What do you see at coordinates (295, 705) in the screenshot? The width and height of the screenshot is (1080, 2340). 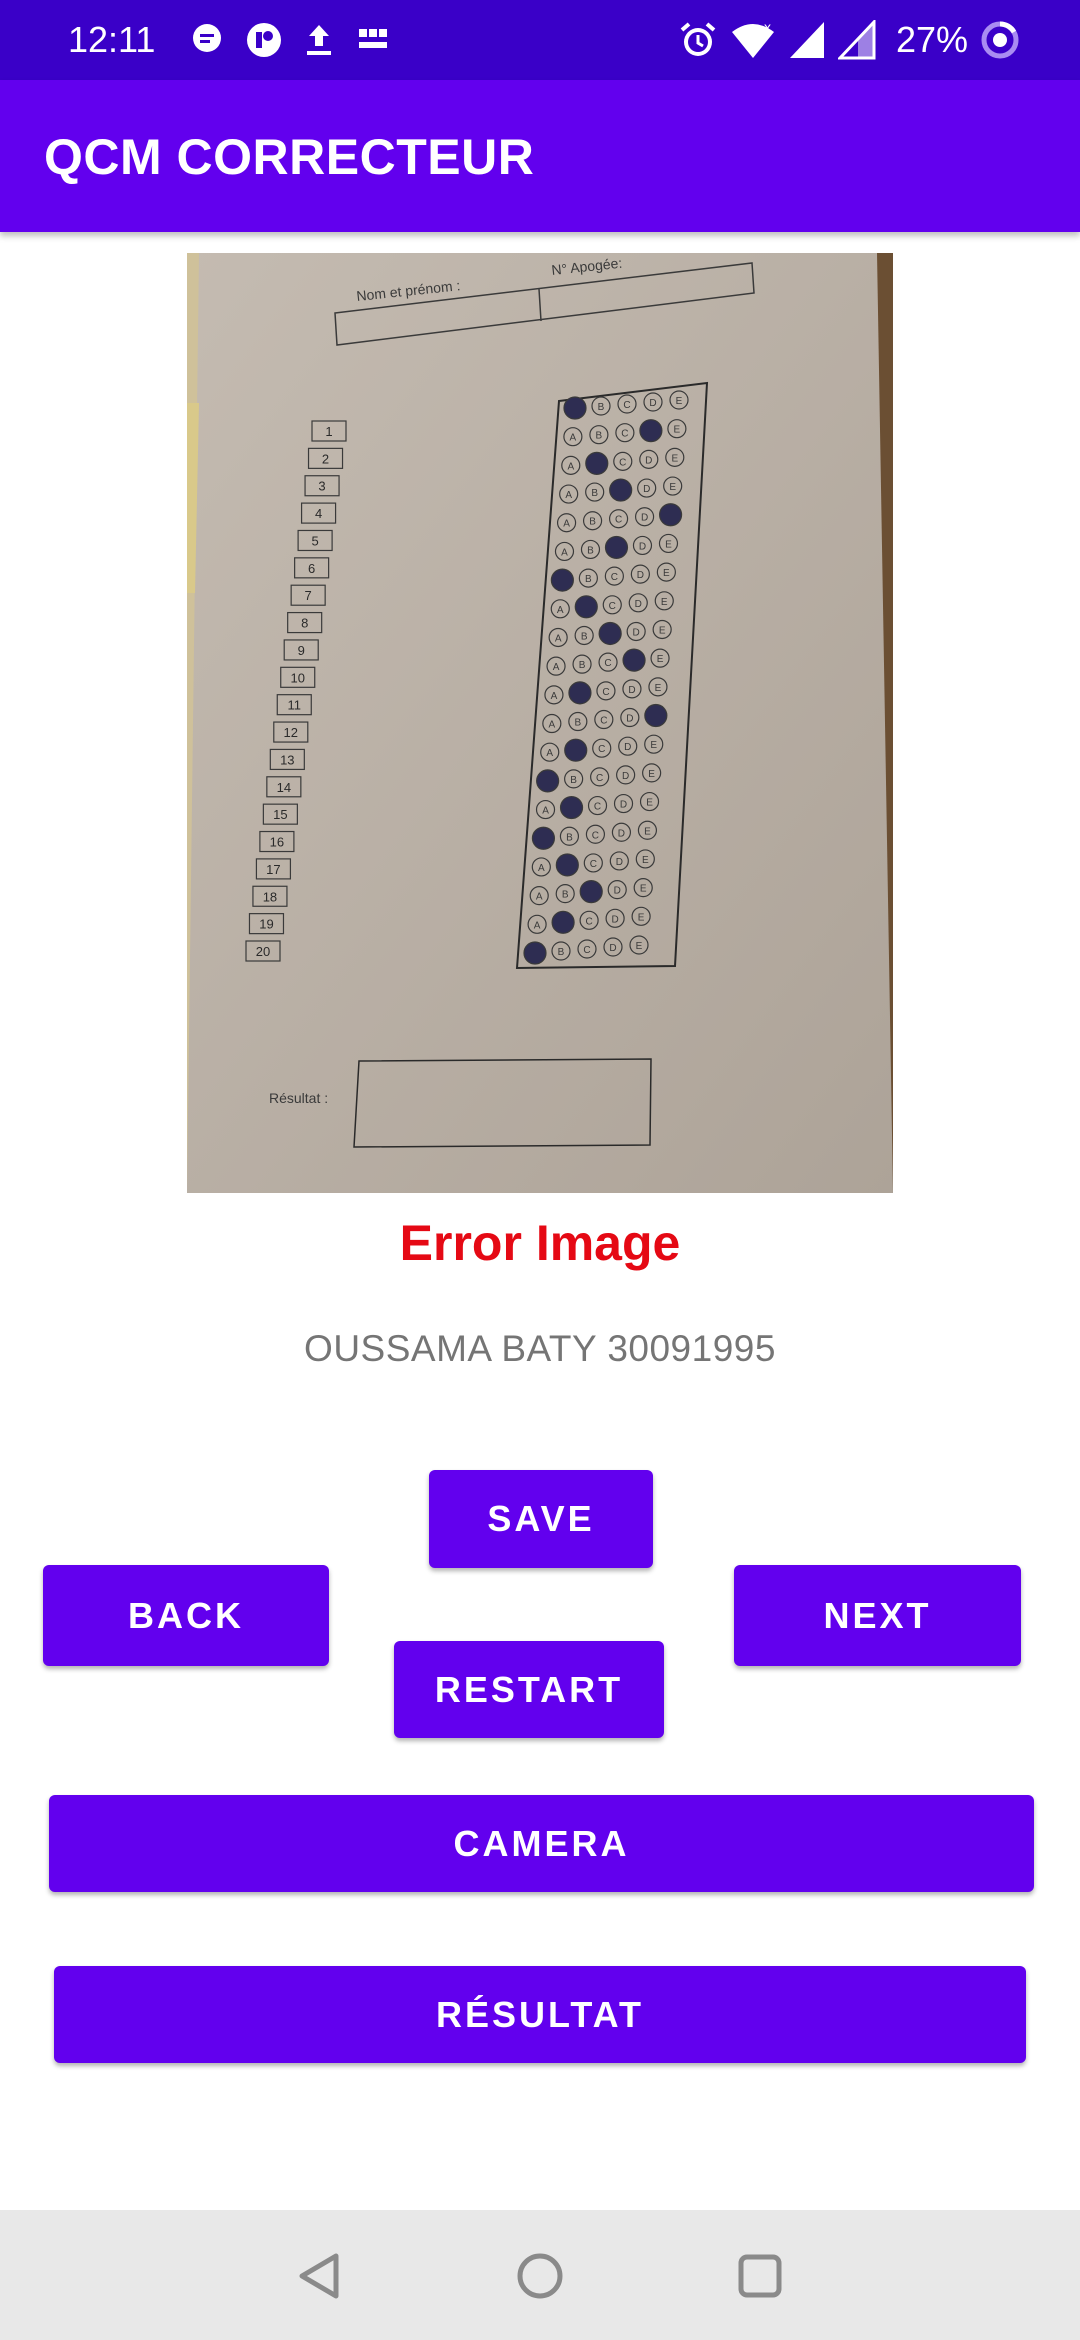 I see `question-number: 11` at bounding box center [295, 705].